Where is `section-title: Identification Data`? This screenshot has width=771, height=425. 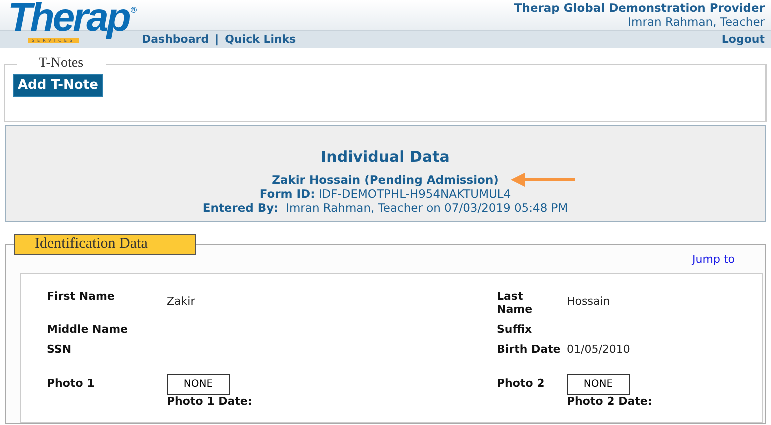
section-title: Identification Data is located at coordinates (105, 245).